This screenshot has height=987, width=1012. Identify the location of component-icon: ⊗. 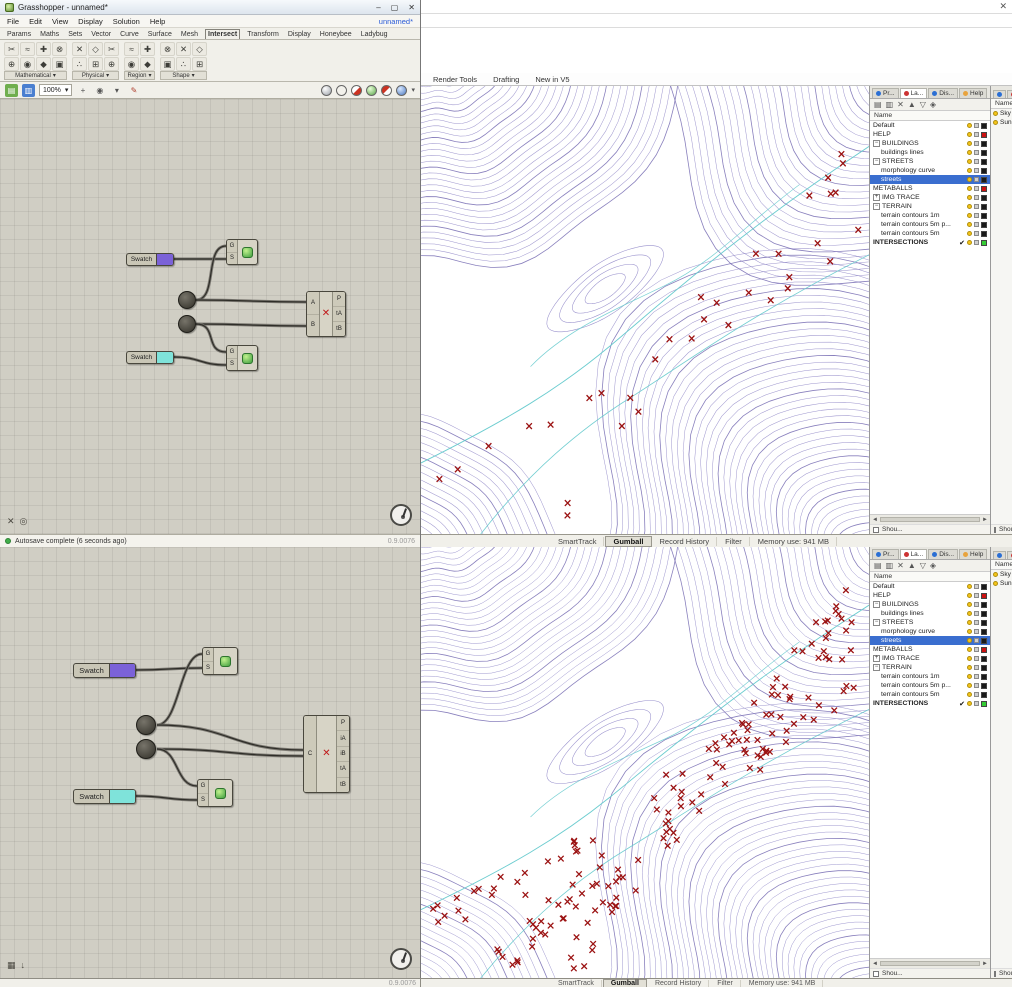
(167, 49).